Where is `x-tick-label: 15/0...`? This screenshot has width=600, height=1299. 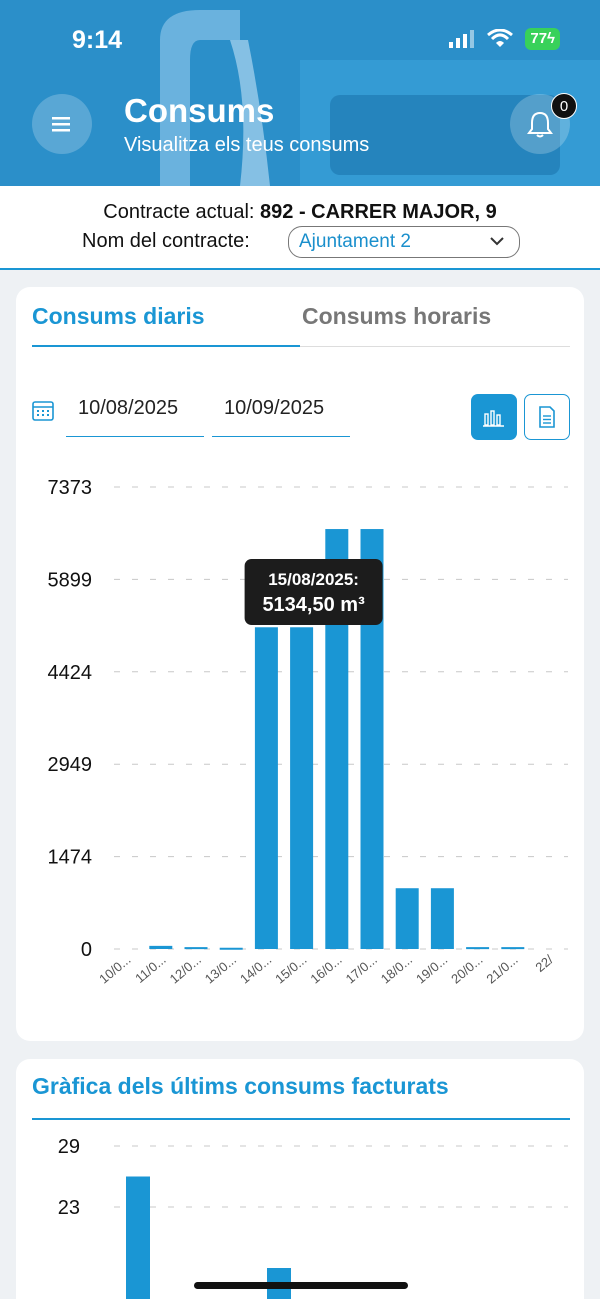
x-tick-label: 15/0... is located at coordinates (290, 969).